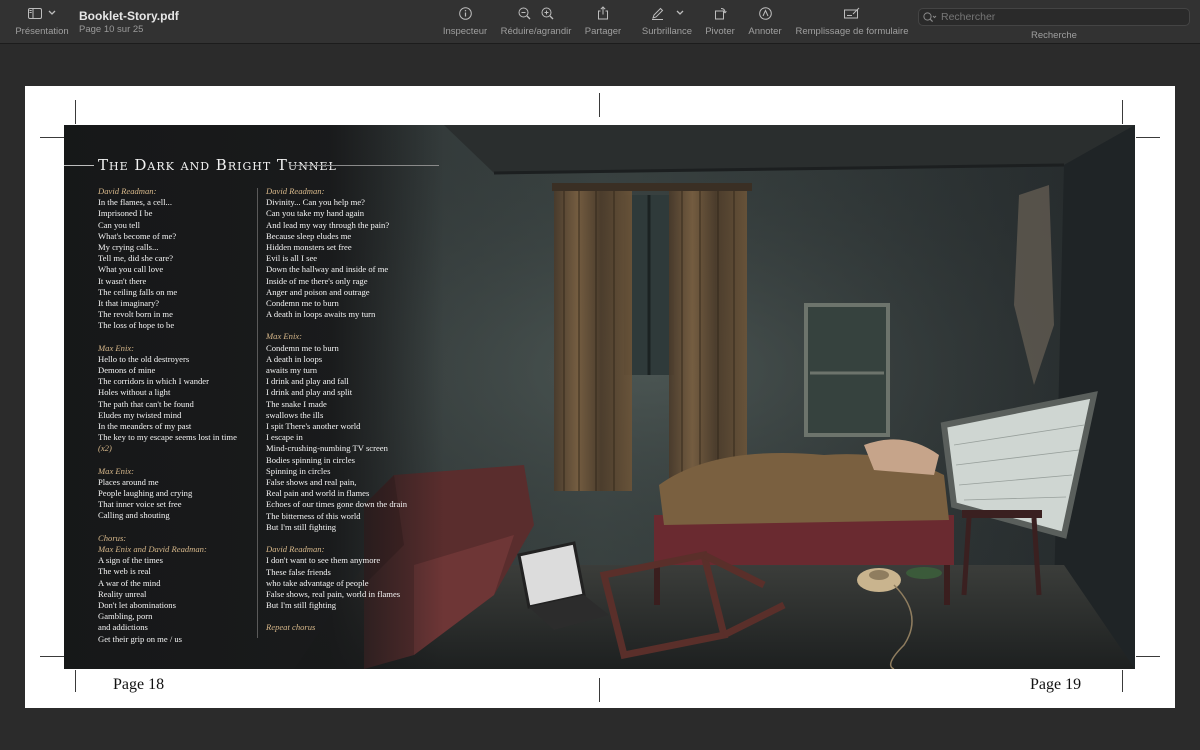 The image size is (1200, 750). I want to click on lyric-line: False shows, real pain, world in flames, so click(333, 593).